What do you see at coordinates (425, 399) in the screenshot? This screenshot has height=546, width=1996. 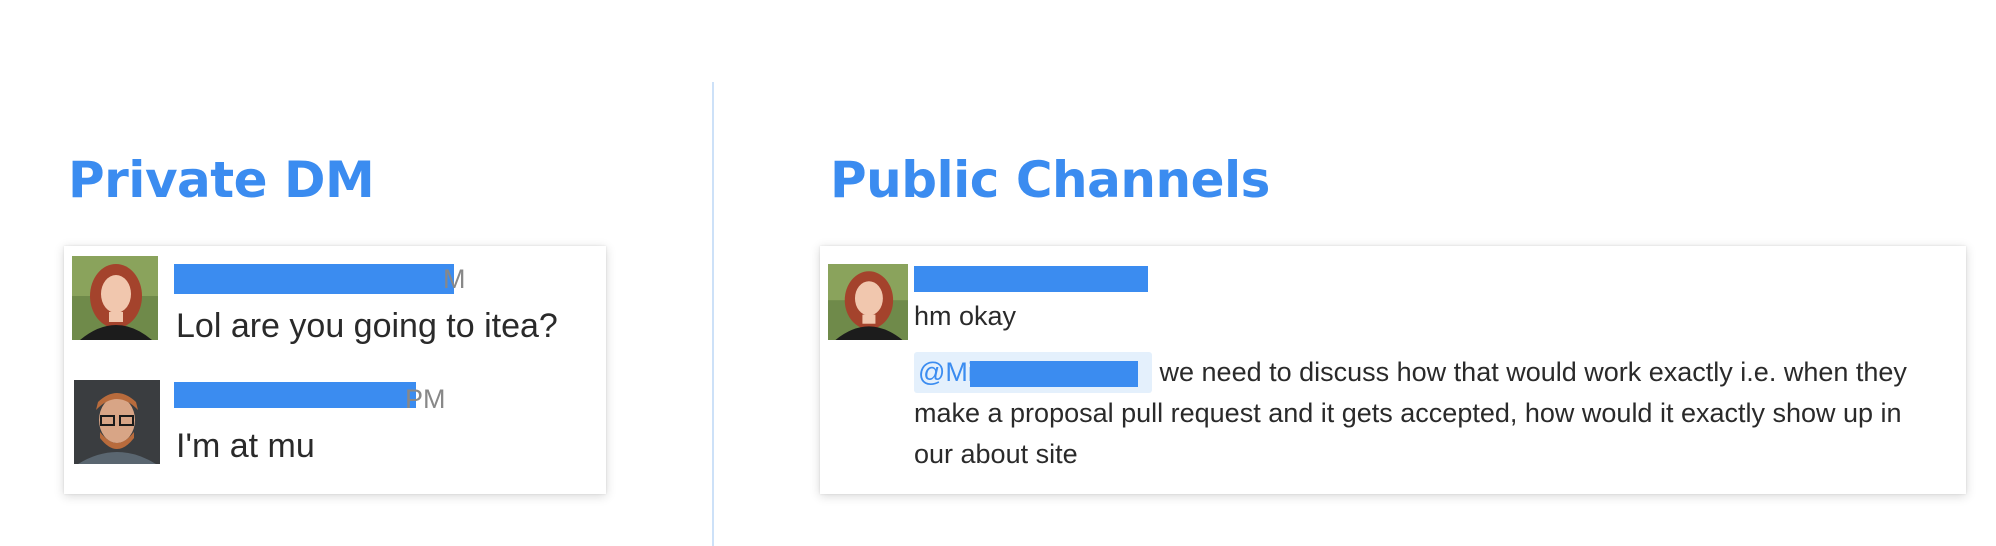 I see `message-timestamp: PM` at bounding box center [425, 399].